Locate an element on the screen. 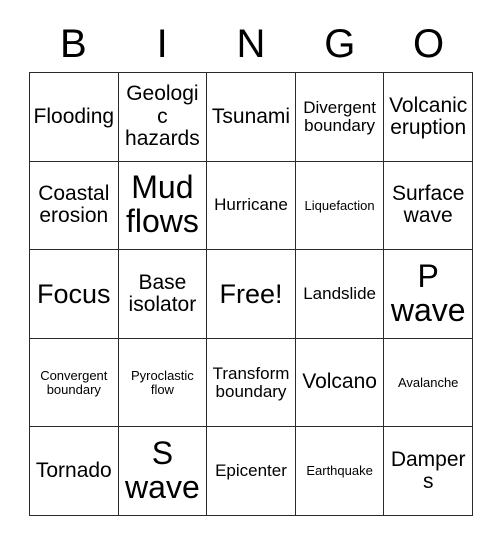 Image resolution: width=500 pixels, height=544 pixels. bingo-cell: Transform boundary is located at coordinates (251, 383).